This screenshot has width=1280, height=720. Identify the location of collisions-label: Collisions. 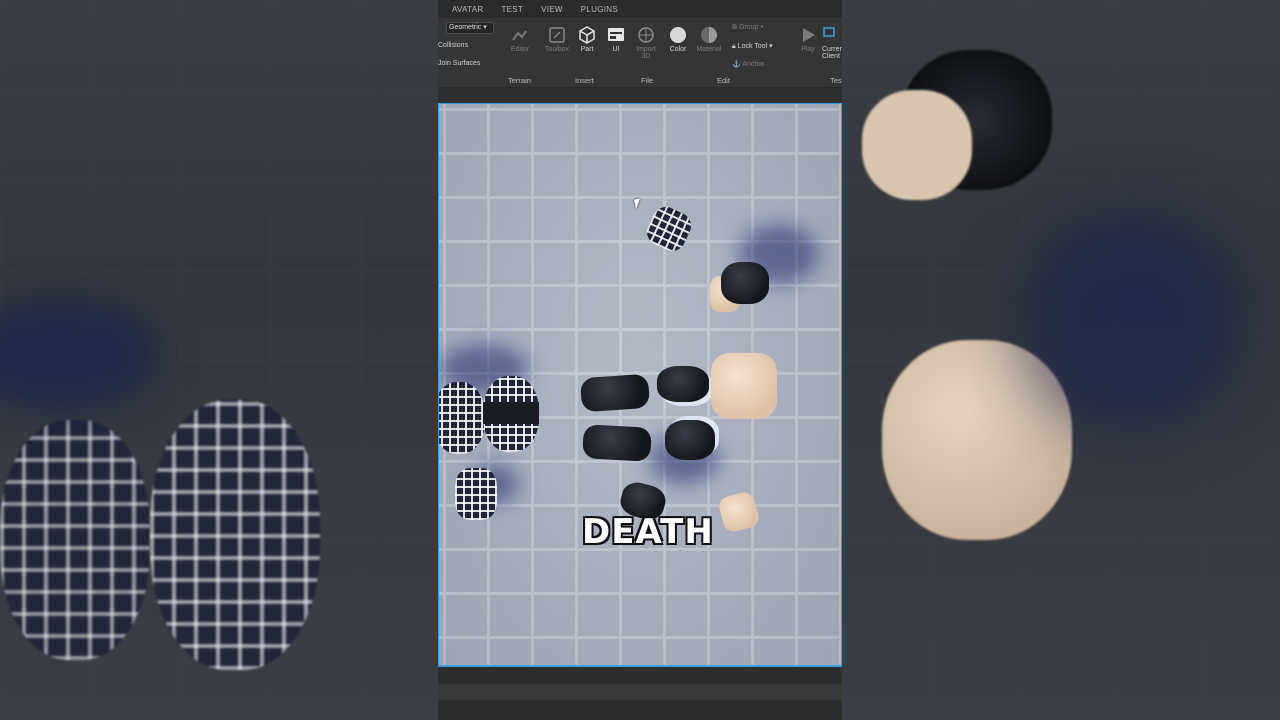
(453, 45).